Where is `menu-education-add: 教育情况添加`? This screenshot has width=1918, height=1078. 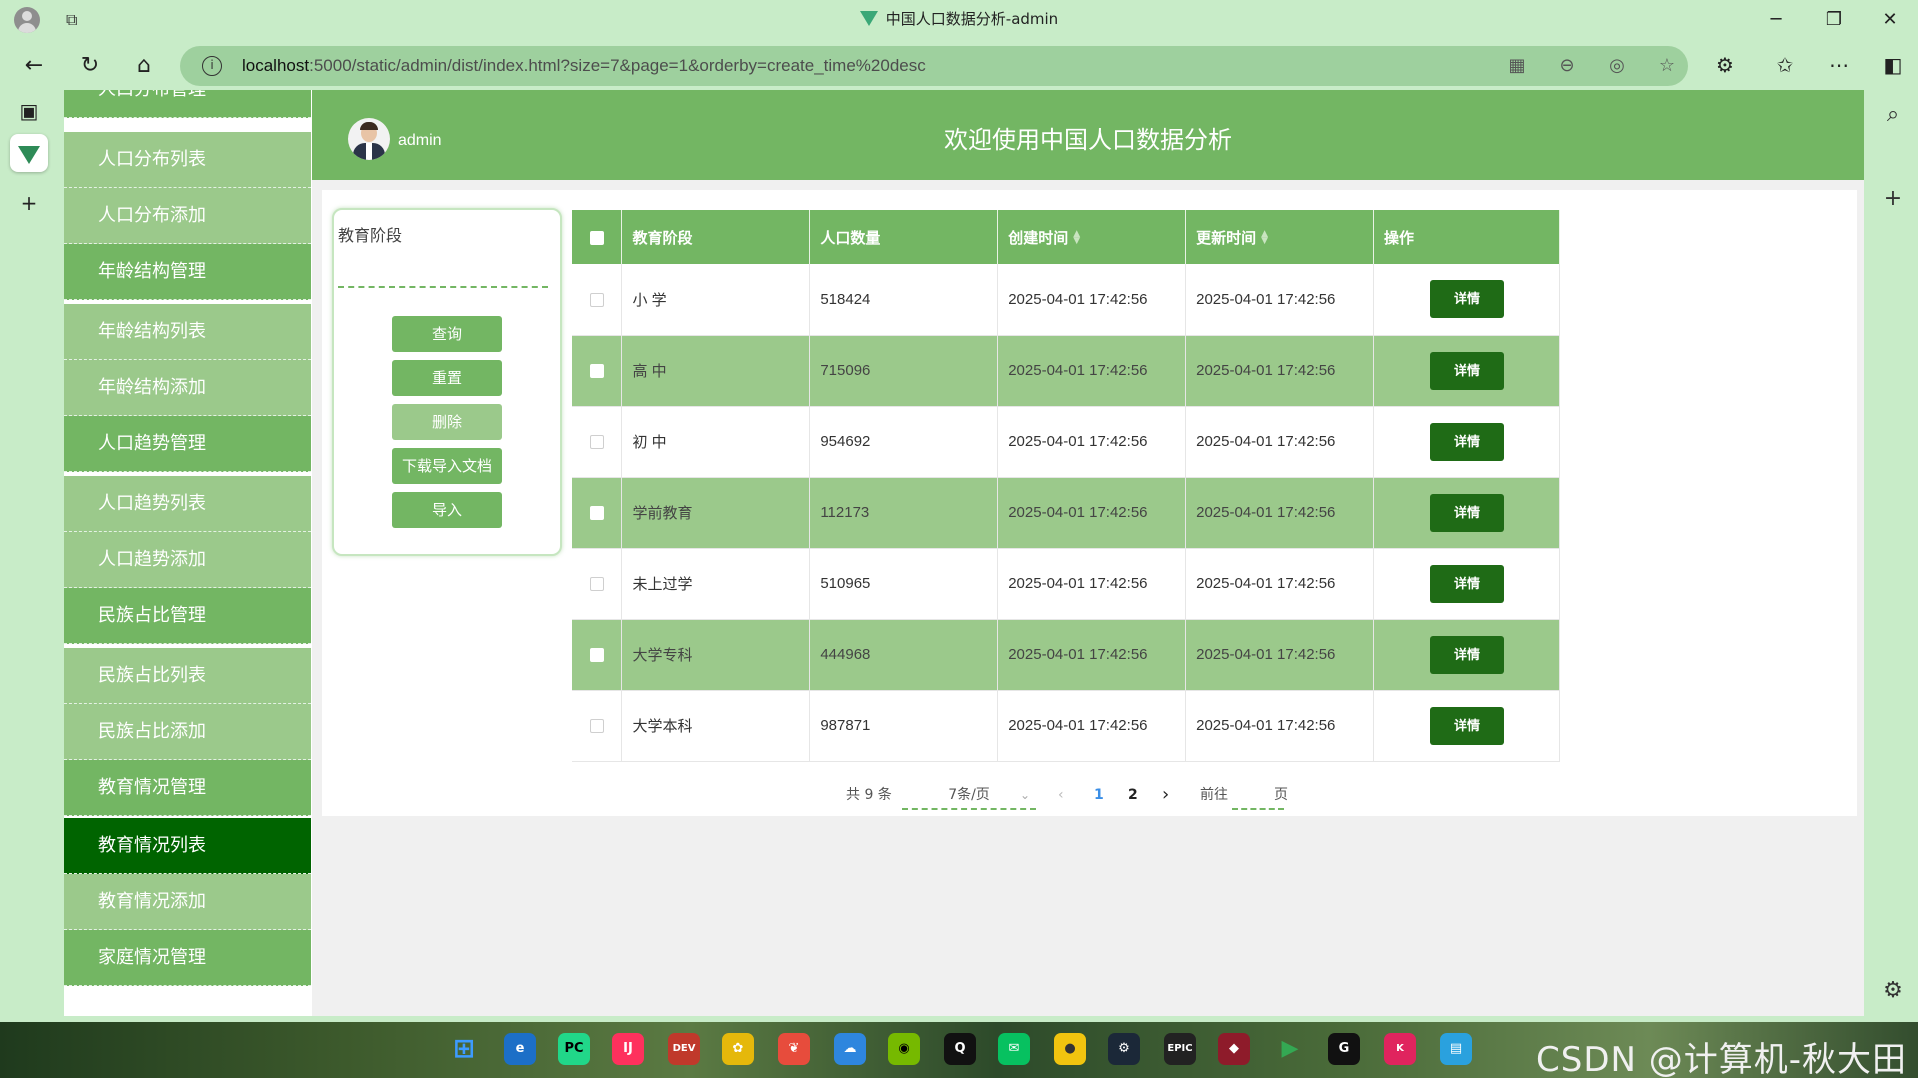
menu-education-add: 教育情况添加 is located at coordinates (187, 902).